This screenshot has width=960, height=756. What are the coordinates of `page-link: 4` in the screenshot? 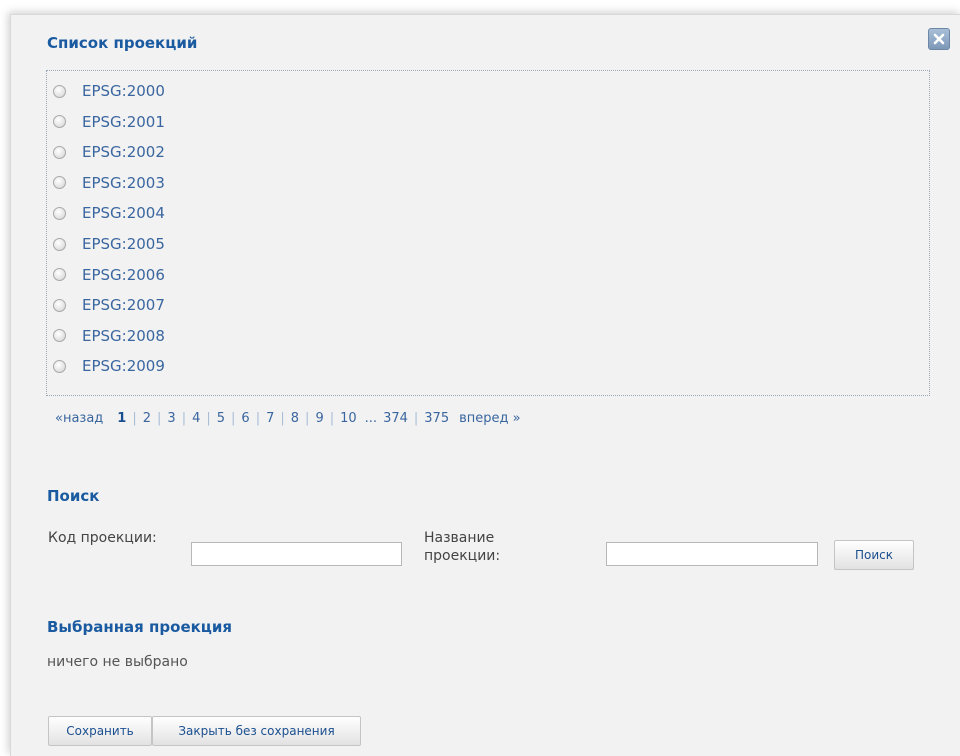 It's located at (196, 418).